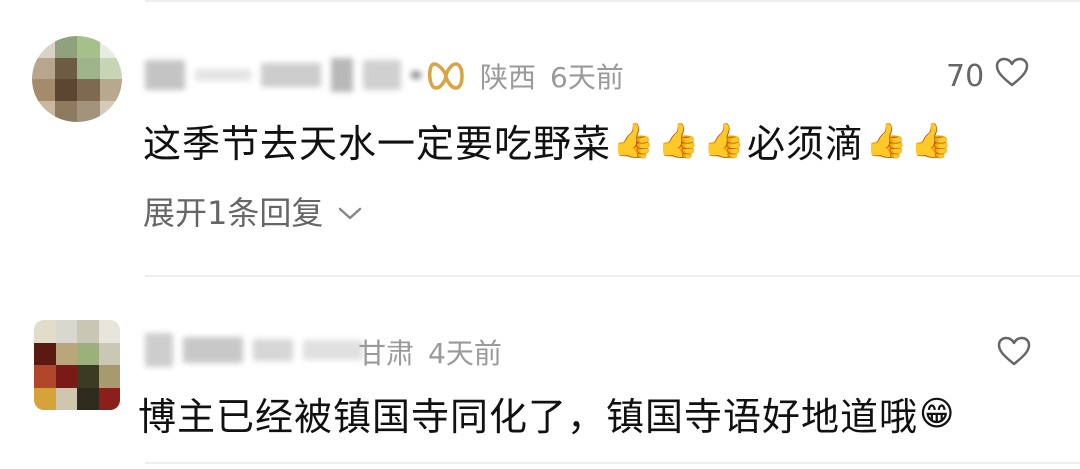  What do you see at coordinates (988, 76) in the screenshot?
I see `like-button: 70` at bounding box center [988, 76].